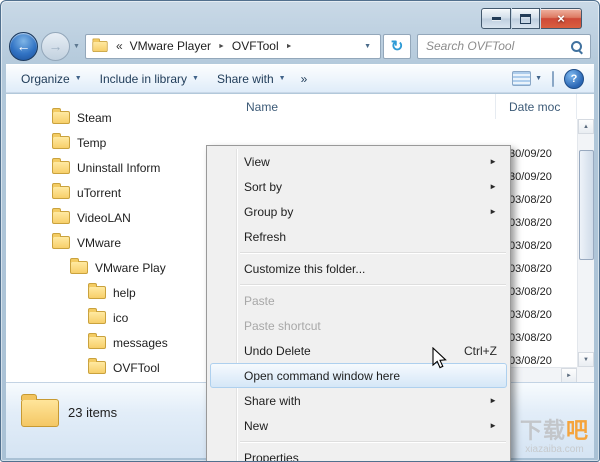 This screenshot has width=600, height=462. I want to click on watermark-text: 下载, so click(542, 431).